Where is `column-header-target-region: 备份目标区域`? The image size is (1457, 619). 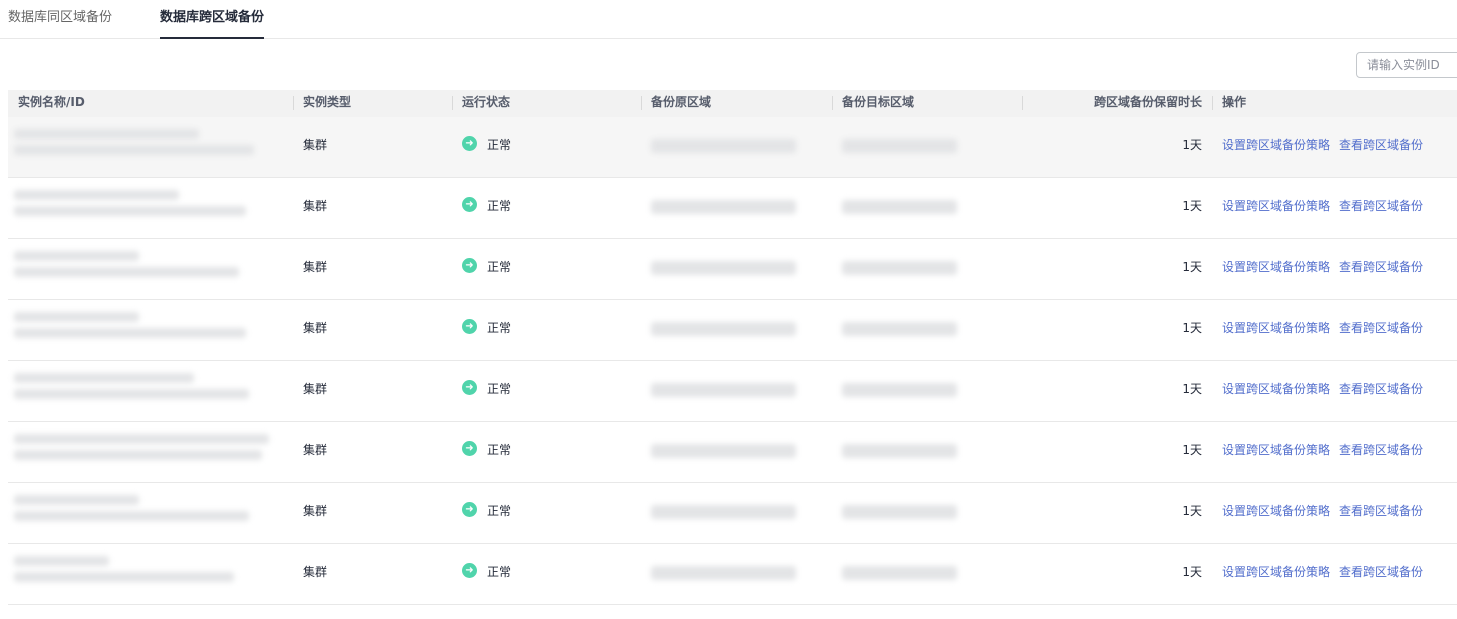
column-header-target-region: 备份目标区域 is located at coordinates (922, 103).